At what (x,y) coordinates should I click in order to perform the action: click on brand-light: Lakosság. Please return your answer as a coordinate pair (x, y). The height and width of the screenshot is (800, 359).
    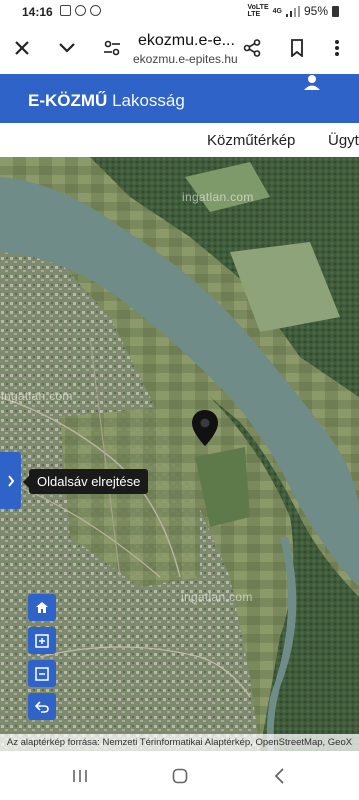
    Looking at the image, I should click on (148, 100).